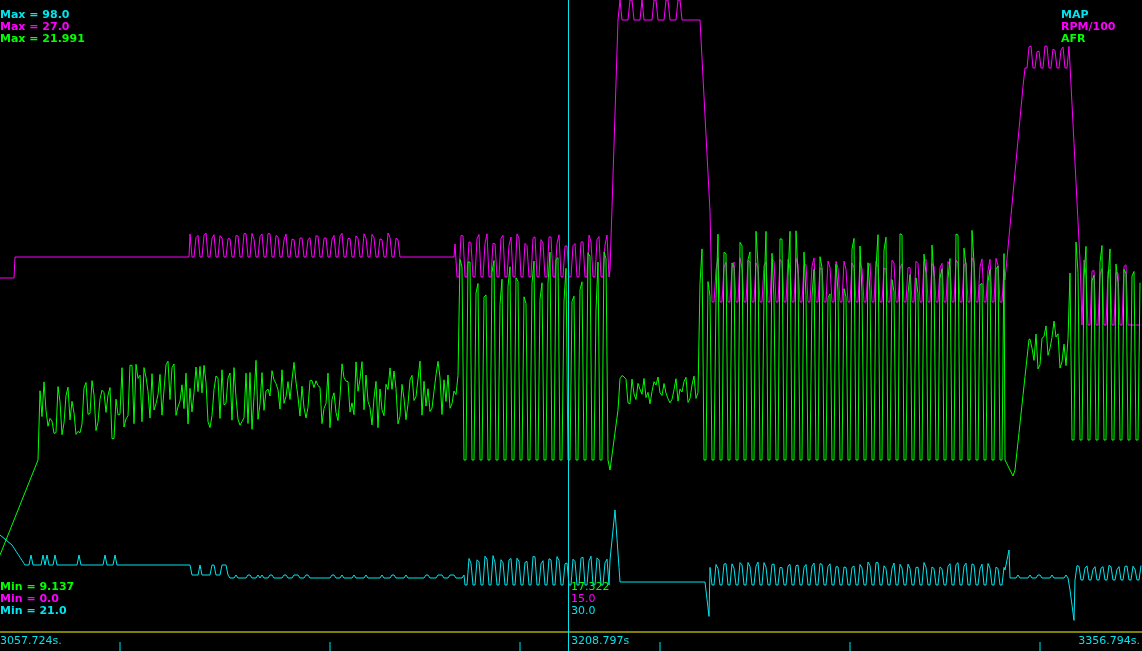  What do you see at coordinates (1075, 15) in the screenshot?
I see `legend-label: MAP` at bounding box center [1075, 15].